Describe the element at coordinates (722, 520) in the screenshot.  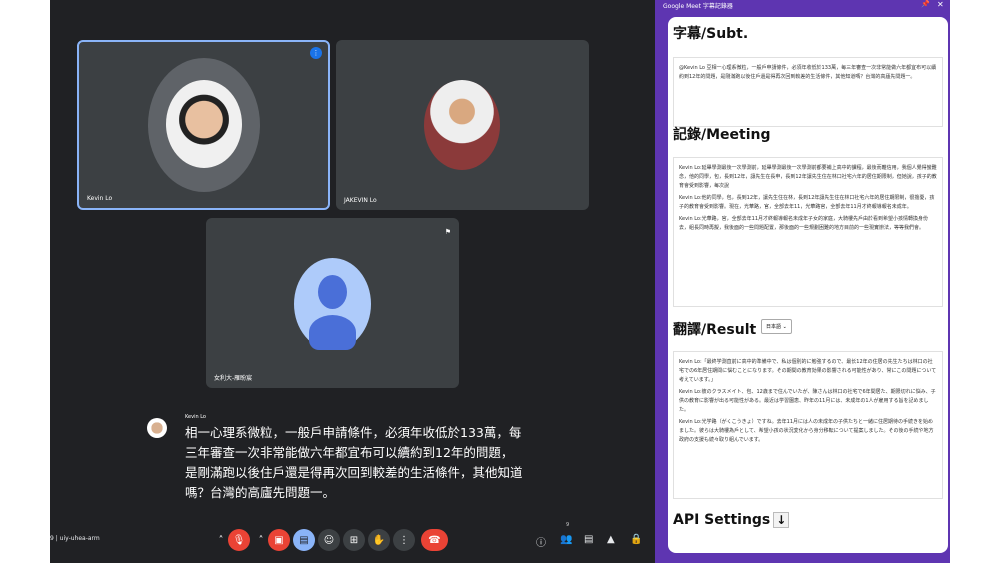
I see `api-heading: API Settings` at that location.